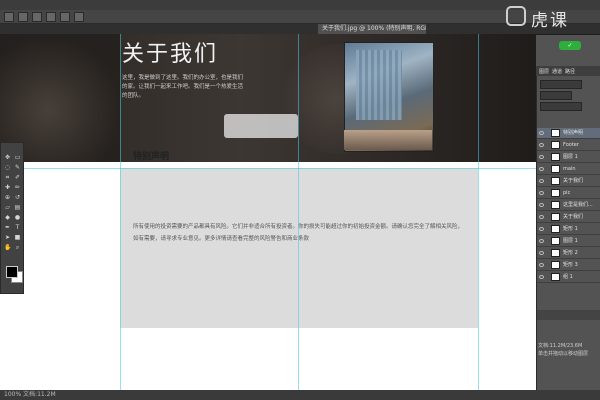 This screenshot has width=600, height=400. I want to click on layer-row: 矩形 2, so click(568, 253).